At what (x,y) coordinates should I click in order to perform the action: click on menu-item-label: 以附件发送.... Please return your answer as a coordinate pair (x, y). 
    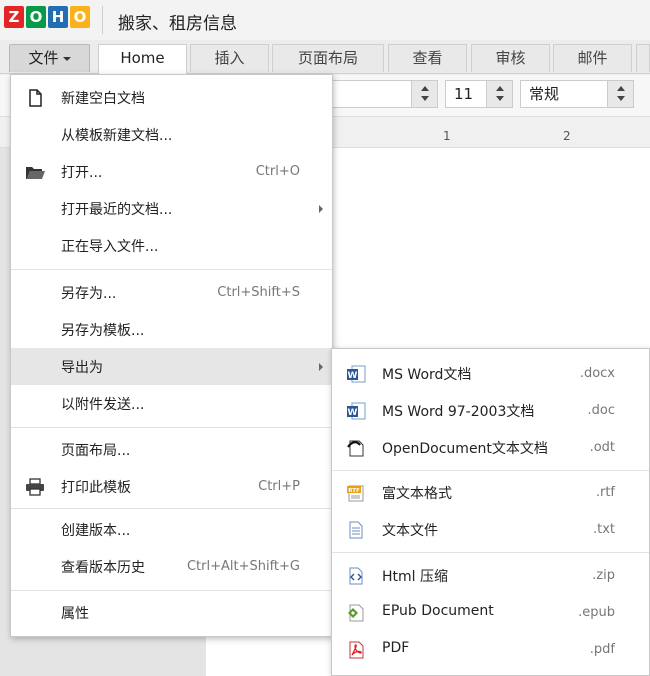
    Looking at the image, I should click on (103, 405).